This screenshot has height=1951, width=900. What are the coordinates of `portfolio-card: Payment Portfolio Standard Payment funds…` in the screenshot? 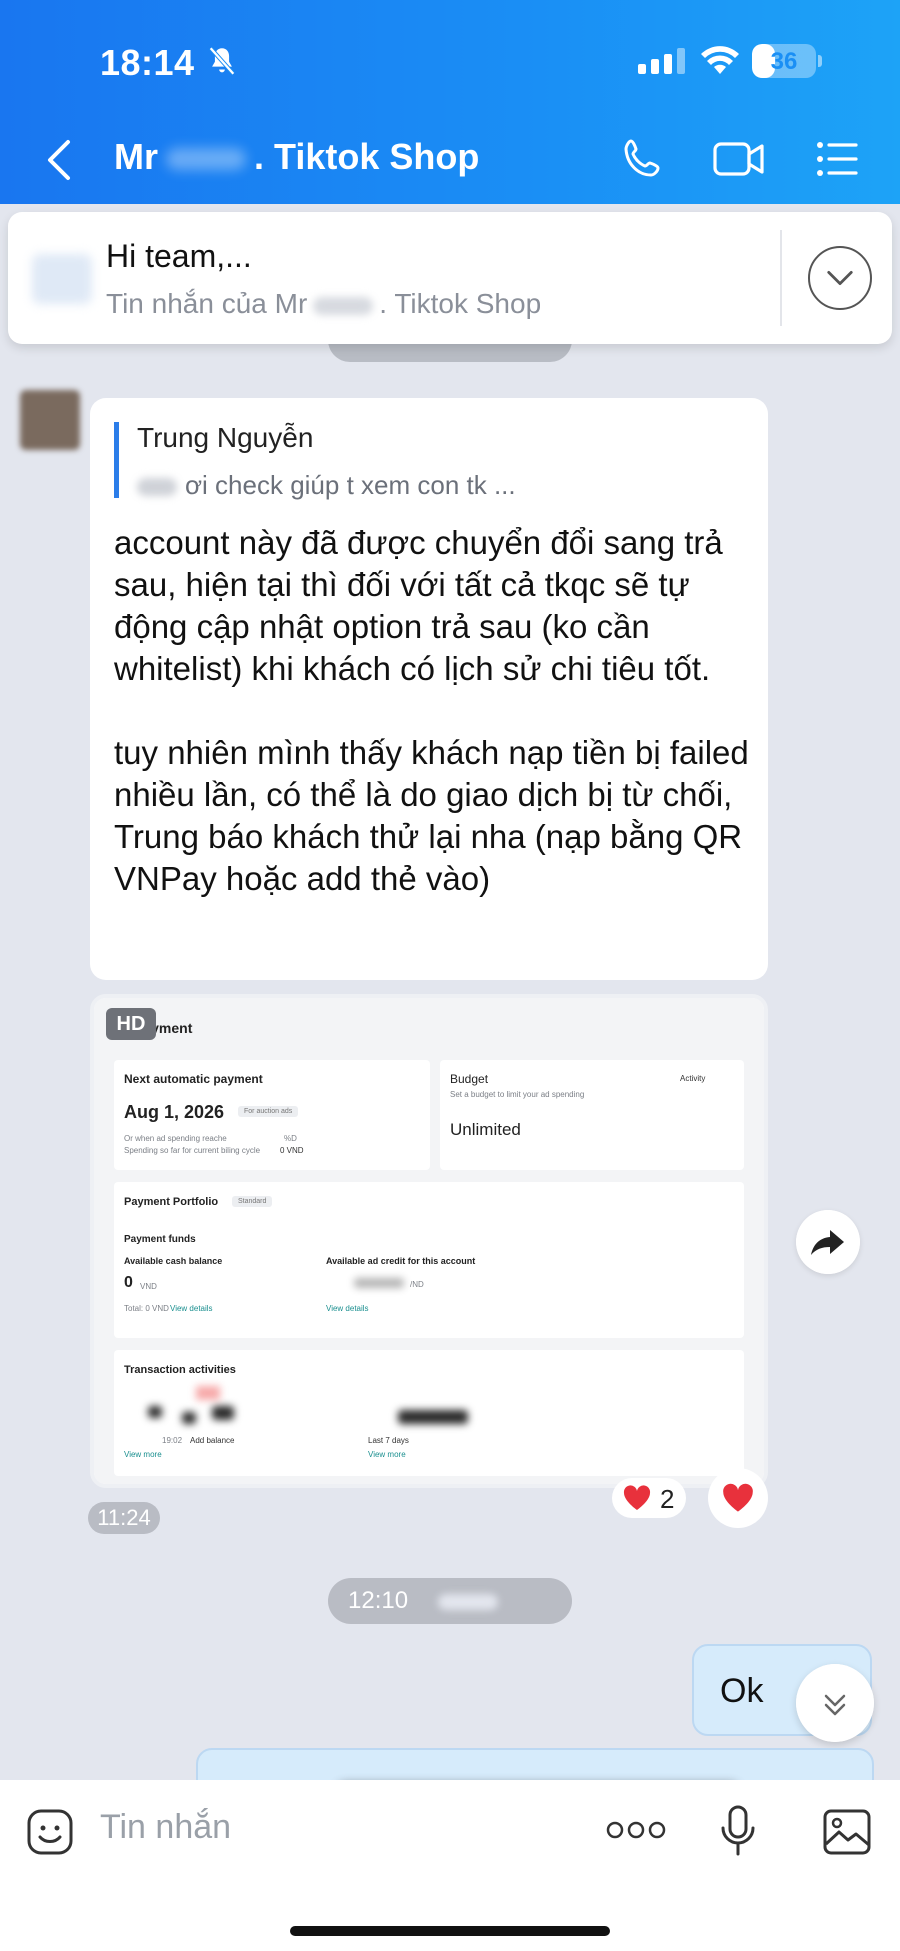 It's located at (429, 1260).